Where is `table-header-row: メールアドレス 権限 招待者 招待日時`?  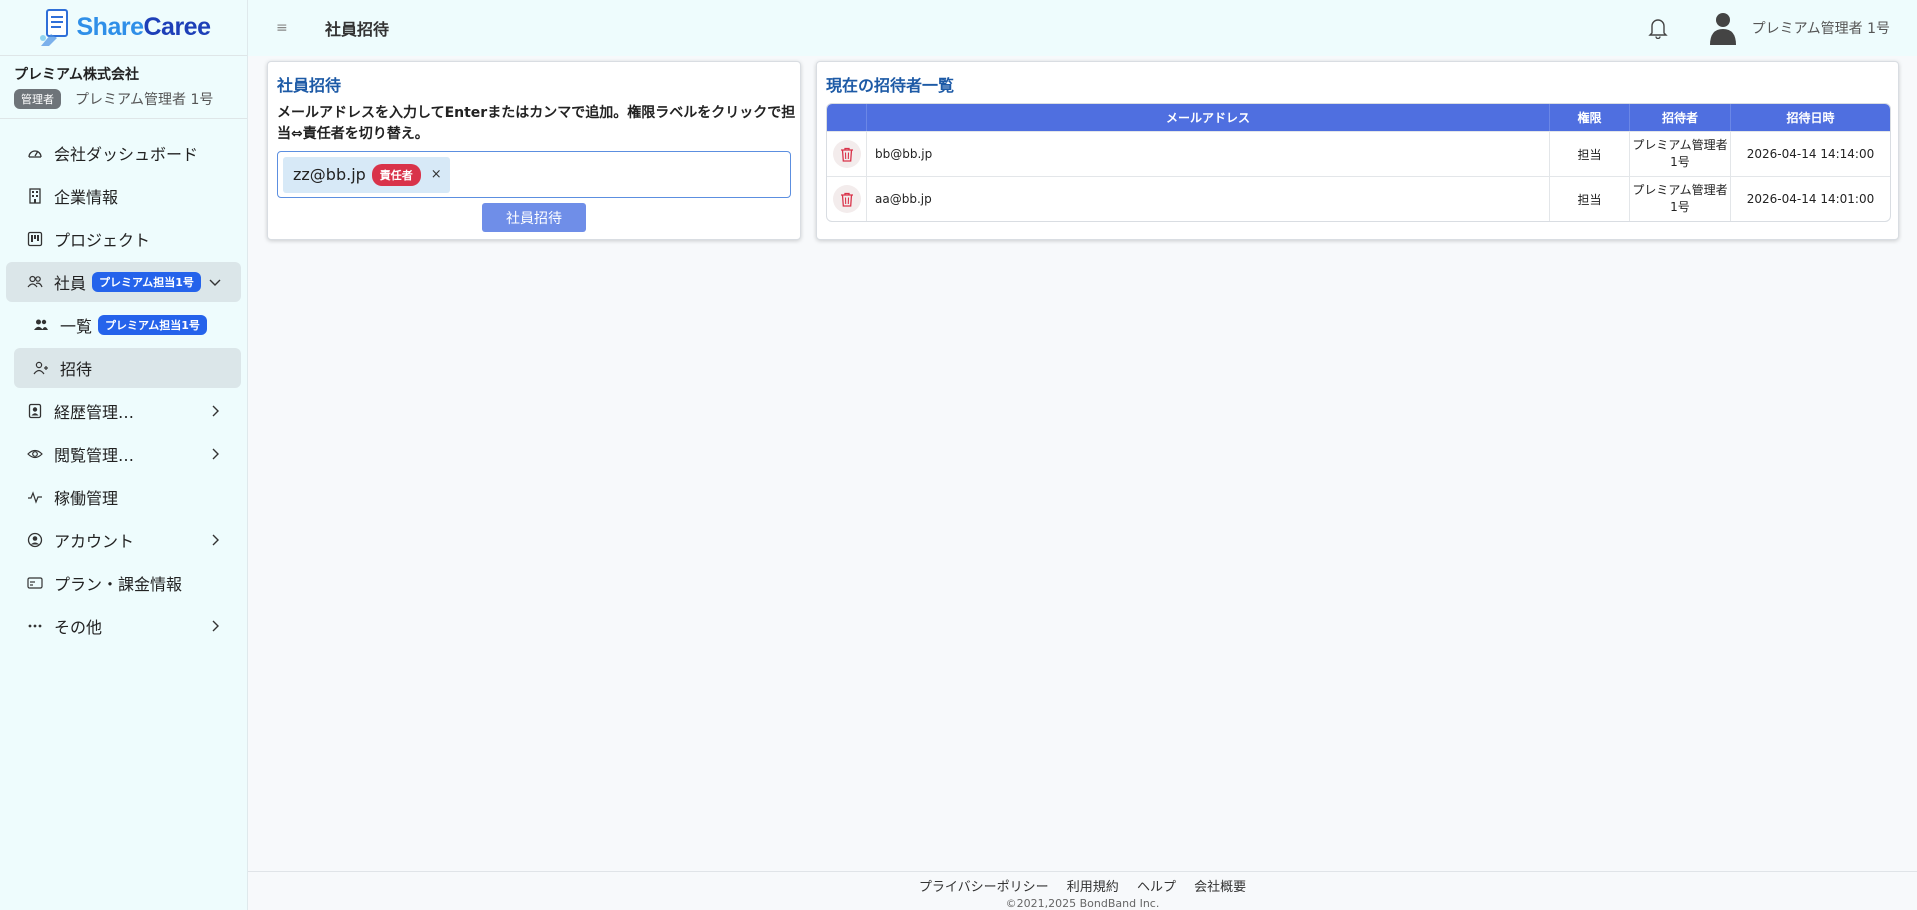 table-header-row: メールアドレス 権限 招待者 招待日時 is located at coordinates (1358, 117).